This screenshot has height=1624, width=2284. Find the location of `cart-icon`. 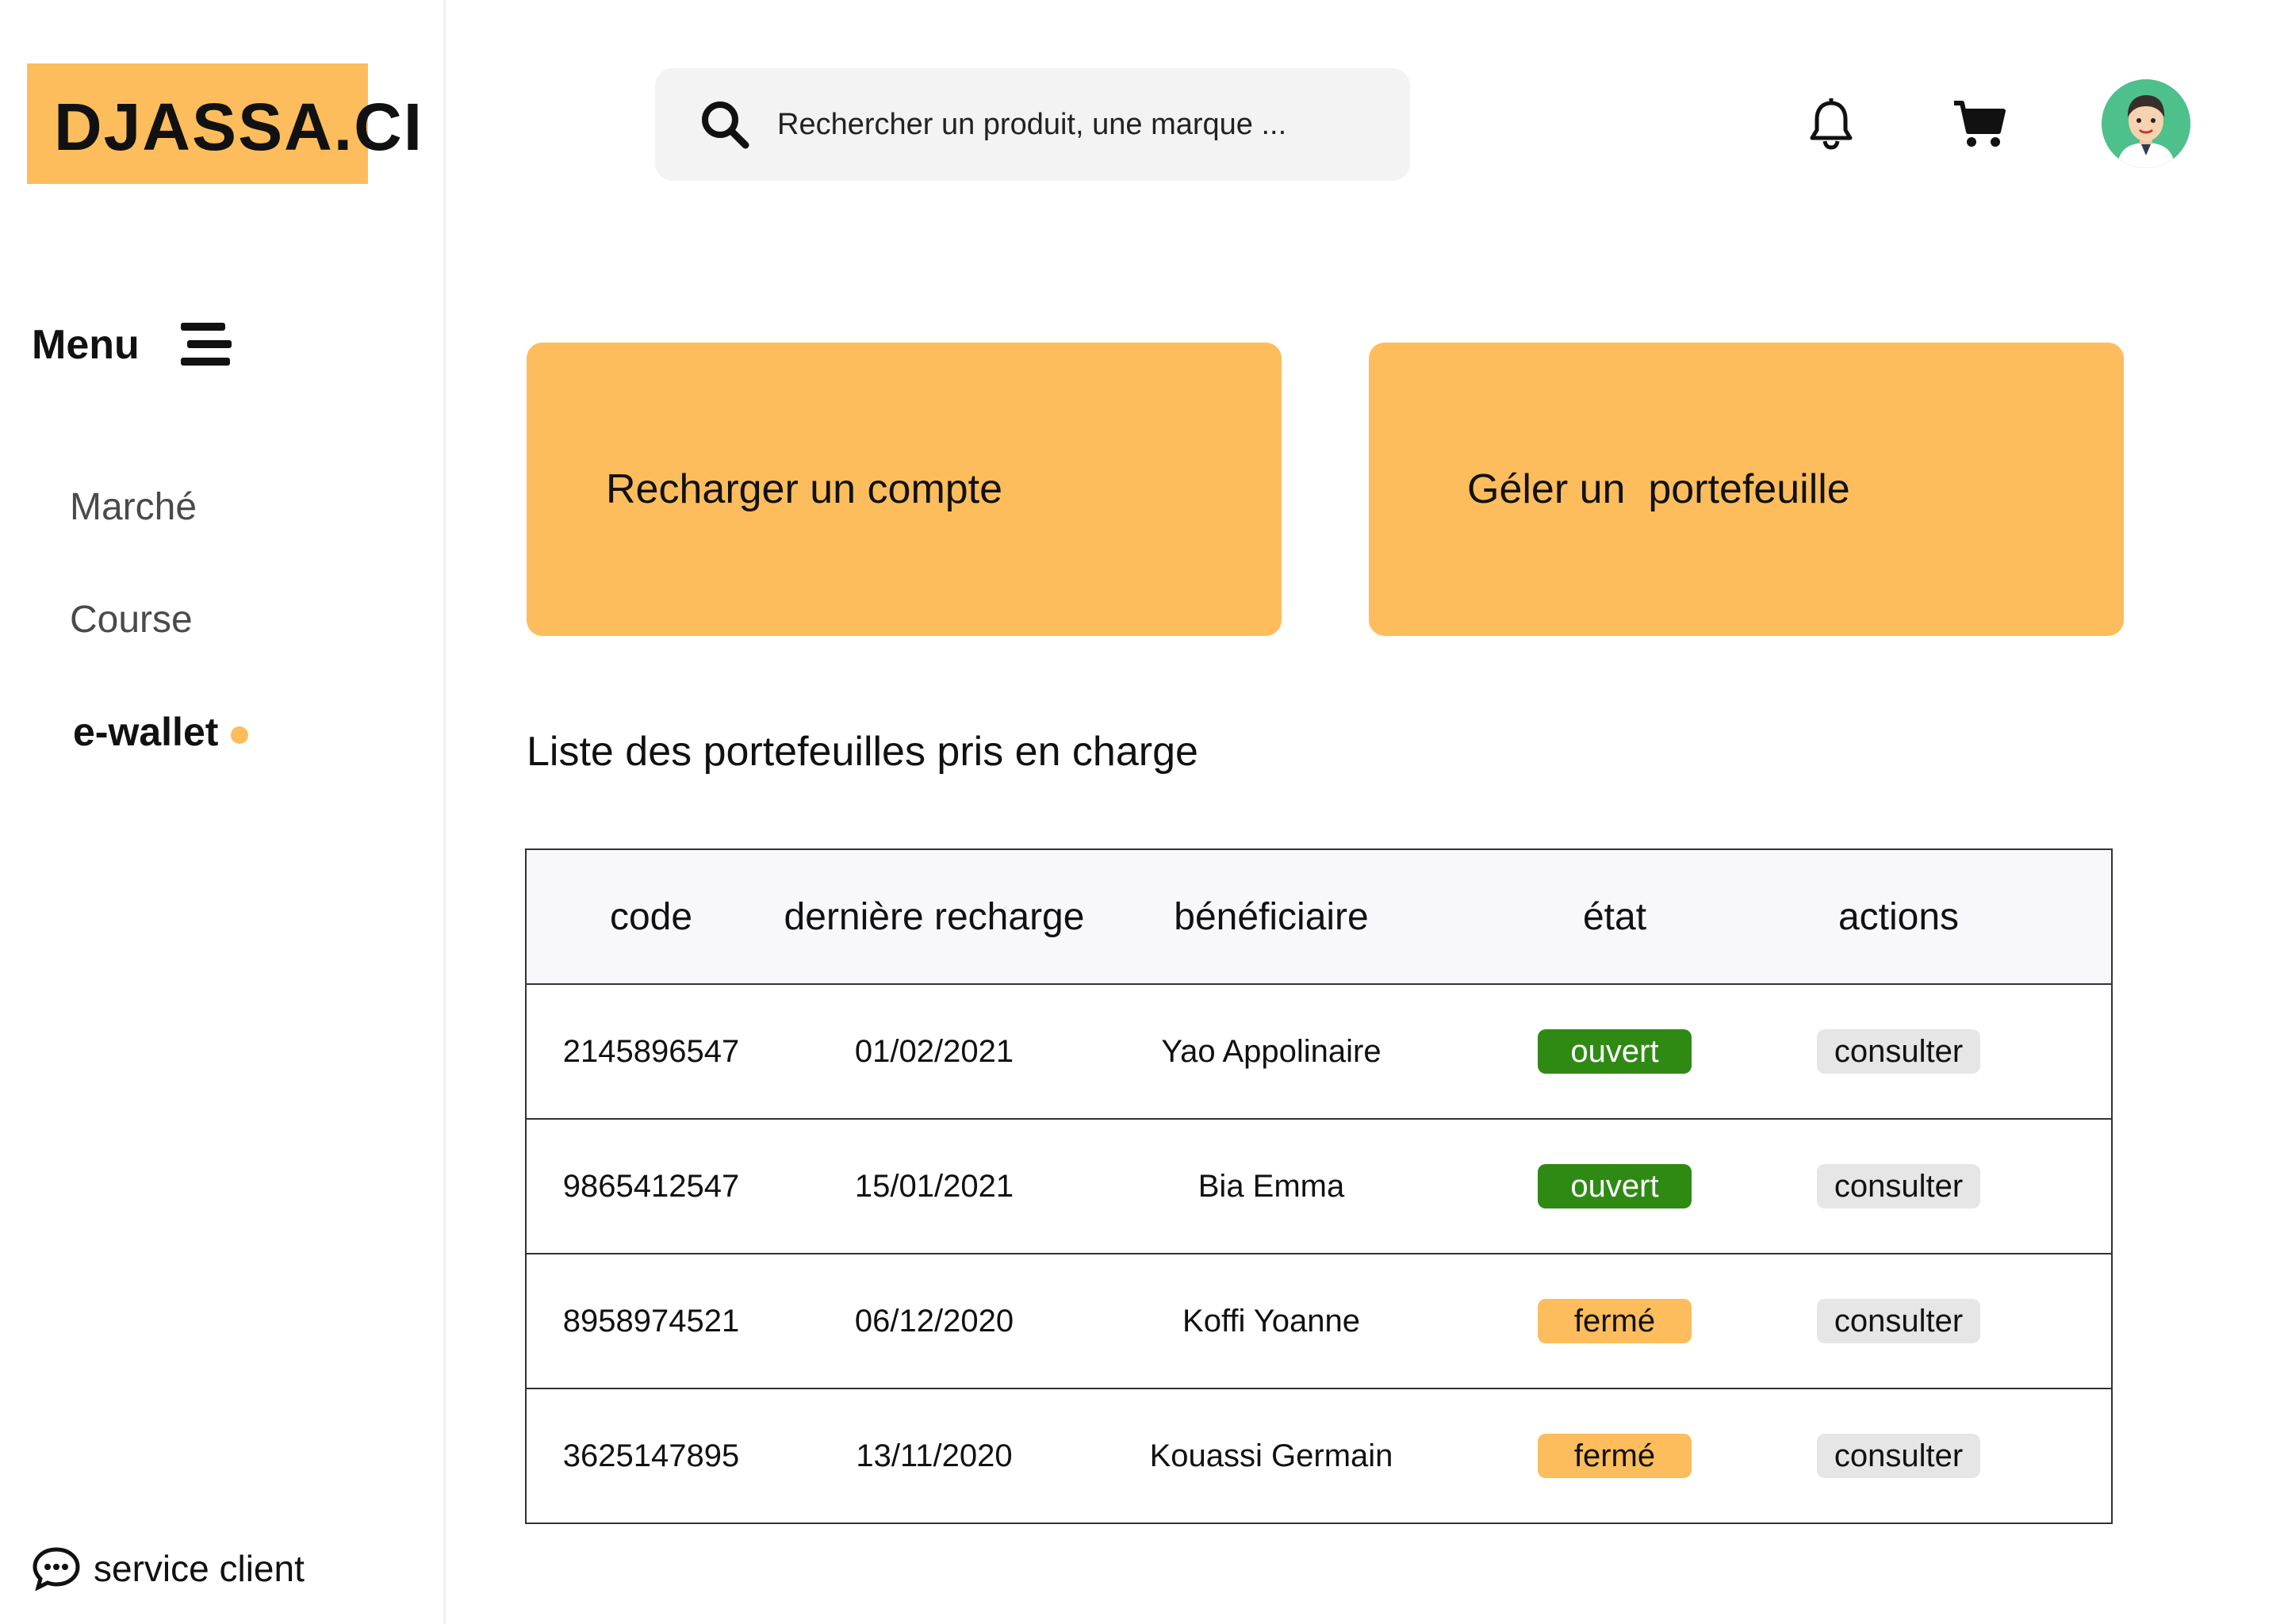

cart-icon is located at coordinates (1979, 124).